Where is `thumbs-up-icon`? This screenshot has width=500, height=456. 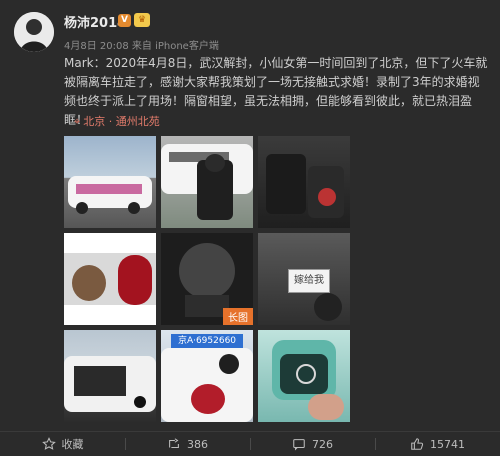 thumbs-up-icon is located at coordinates (417, 444).